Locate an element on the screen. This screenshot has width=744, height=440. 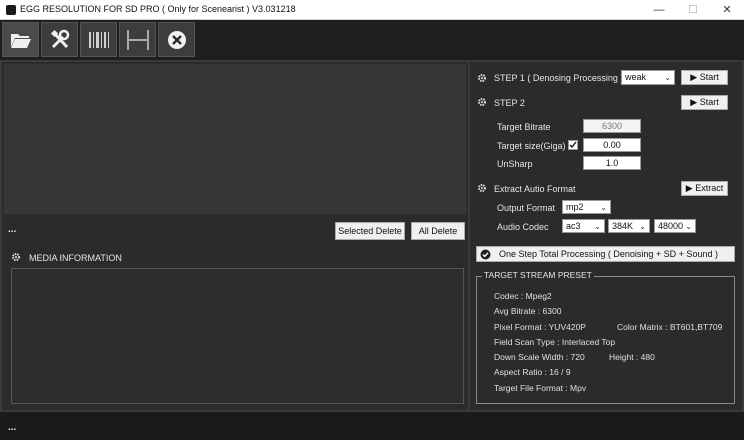
audio-bitrate-value: 384K is located at coordinates (623, 226).